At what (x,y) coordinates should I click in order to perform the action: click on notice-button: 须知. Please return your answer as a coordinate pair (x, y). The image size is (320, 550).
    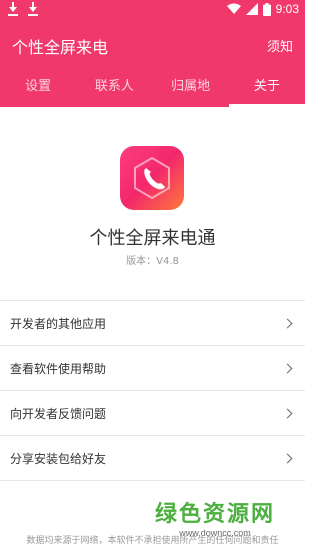
    Looking at the image, I should click on (280, 45).